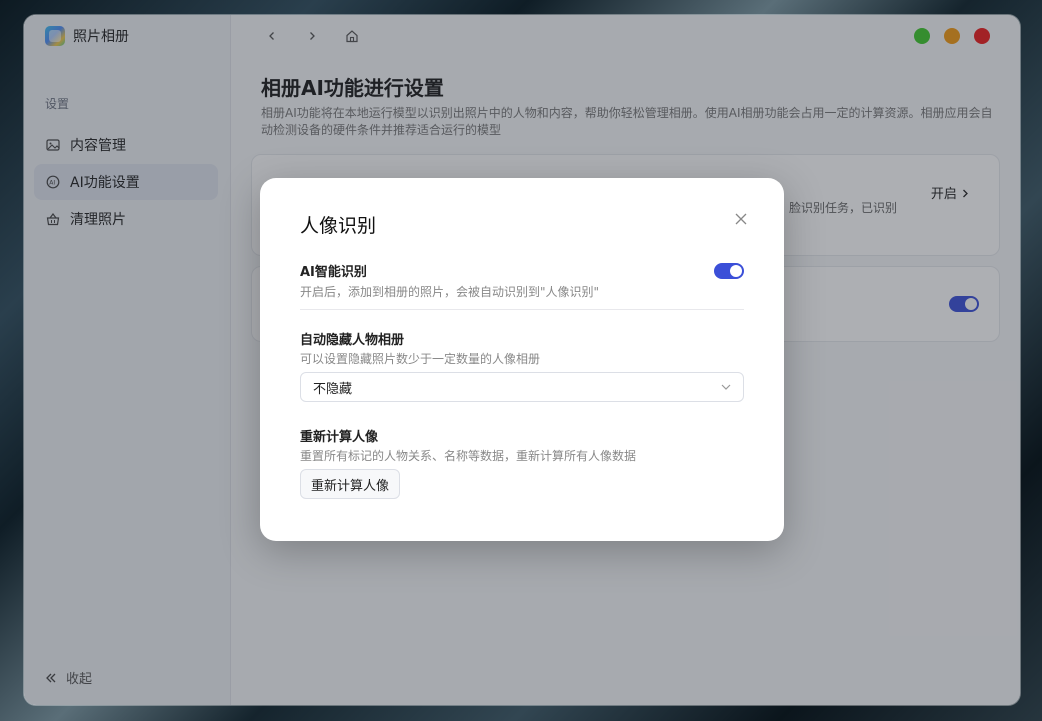  I want to click on ai-recognition-toggle, so click(729, 271).